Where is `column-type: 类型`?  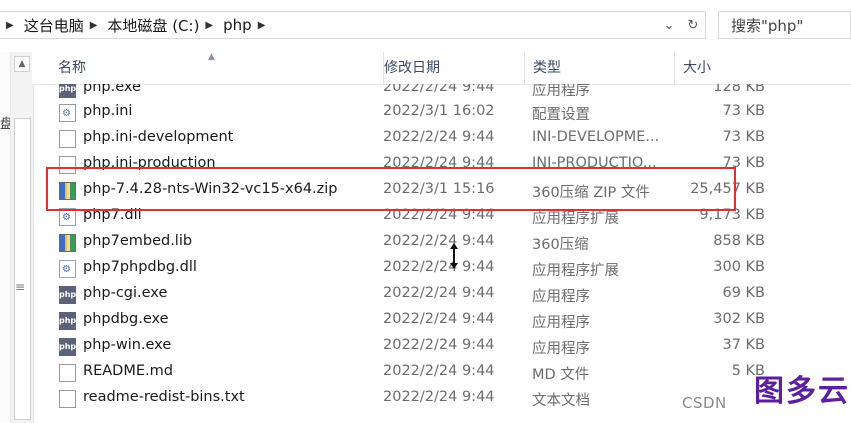 column-type: 类型 is located at coordinates (600, 68).